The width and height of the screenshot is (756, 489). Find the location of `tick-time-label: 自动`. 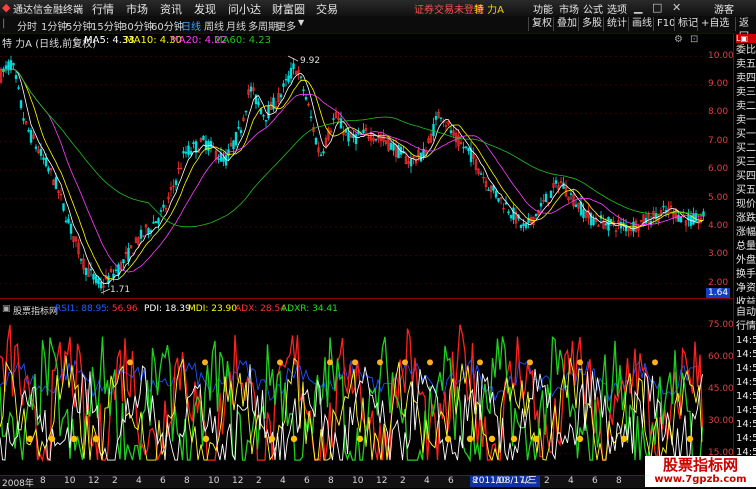

tick-time-label: 自动 is located at coordinates (746, 312).